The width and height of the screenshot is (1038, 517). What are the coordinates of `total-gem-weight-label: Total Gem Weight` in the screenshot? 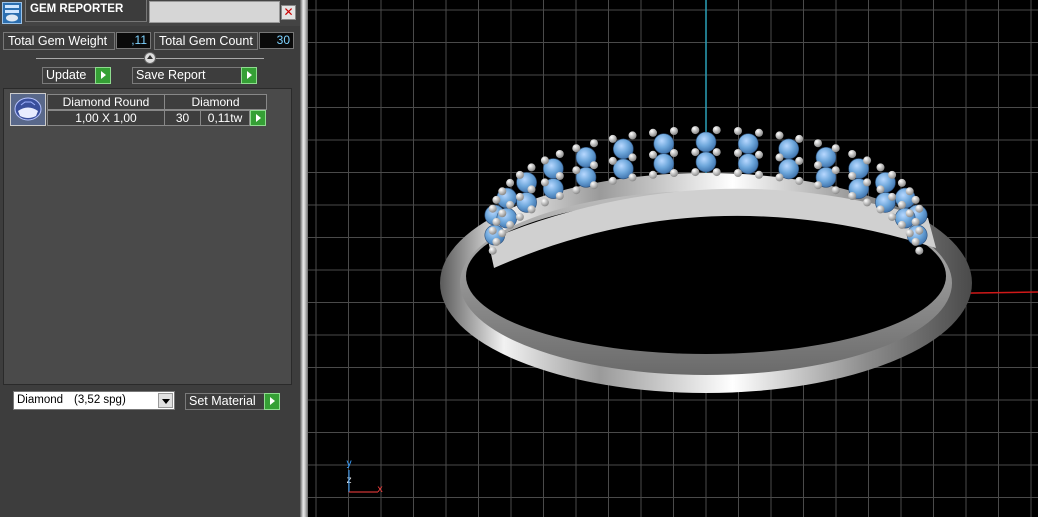 It's located at (59, 41).